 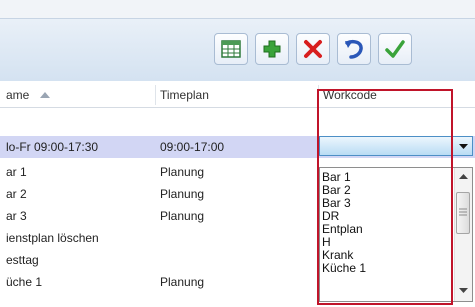 What do you see at coordinates (22, 260) in the screenshot?
I see `row-name: esttag` at bounding box center [22, 260].